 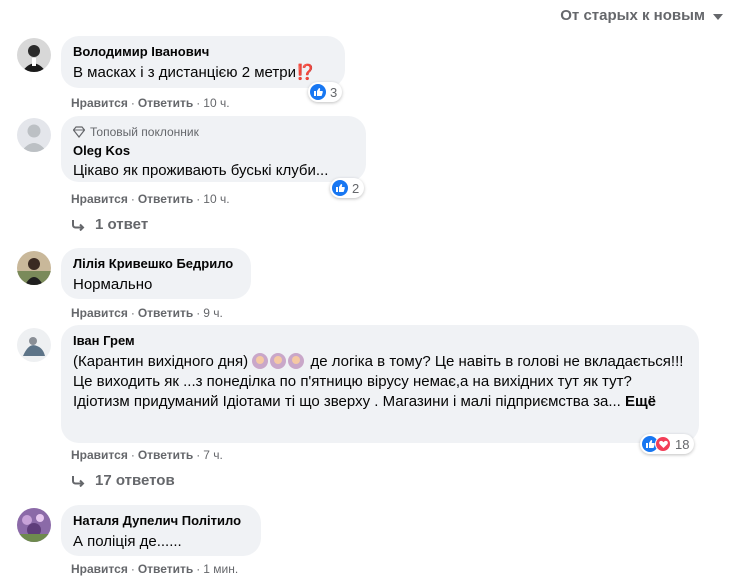 What do you see at coordinates (144, 132) in the screenshot?
I see `badge-label: Топовый поклонник` at bounding box center [144, 132].